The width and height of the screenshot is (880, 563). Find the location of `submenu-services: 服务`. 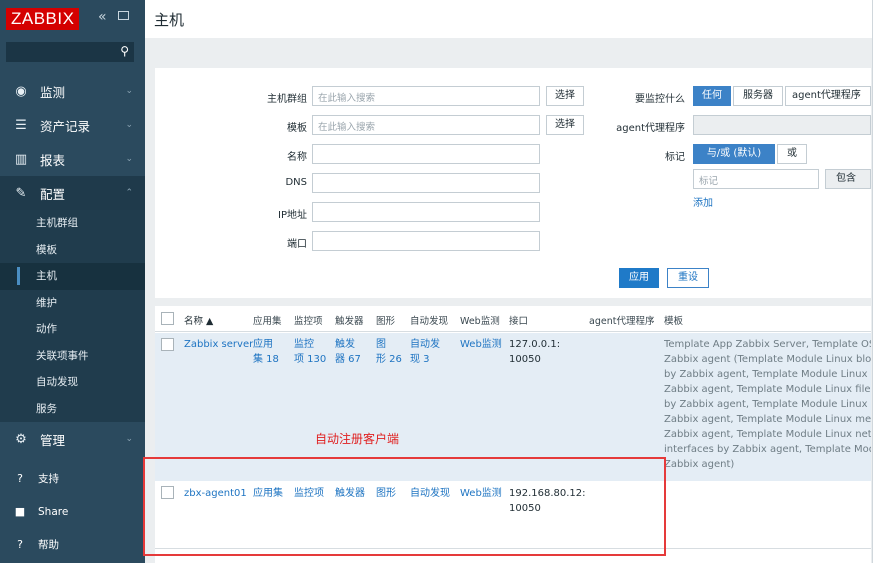

submenu-services: 服务 is located at coordinates (72, 409).